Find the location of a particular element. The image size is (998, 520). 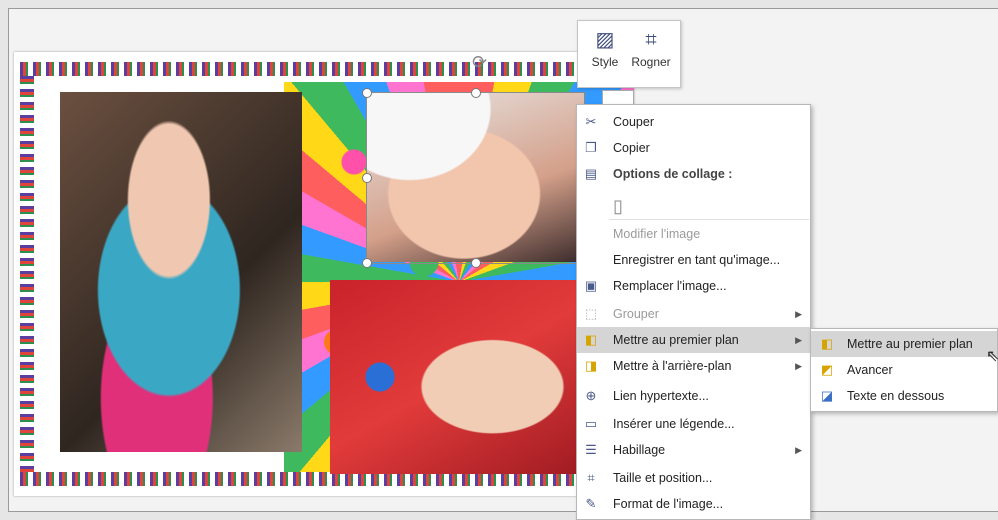

bring-front-icon: ◧ is located at coordinates (591, 339).